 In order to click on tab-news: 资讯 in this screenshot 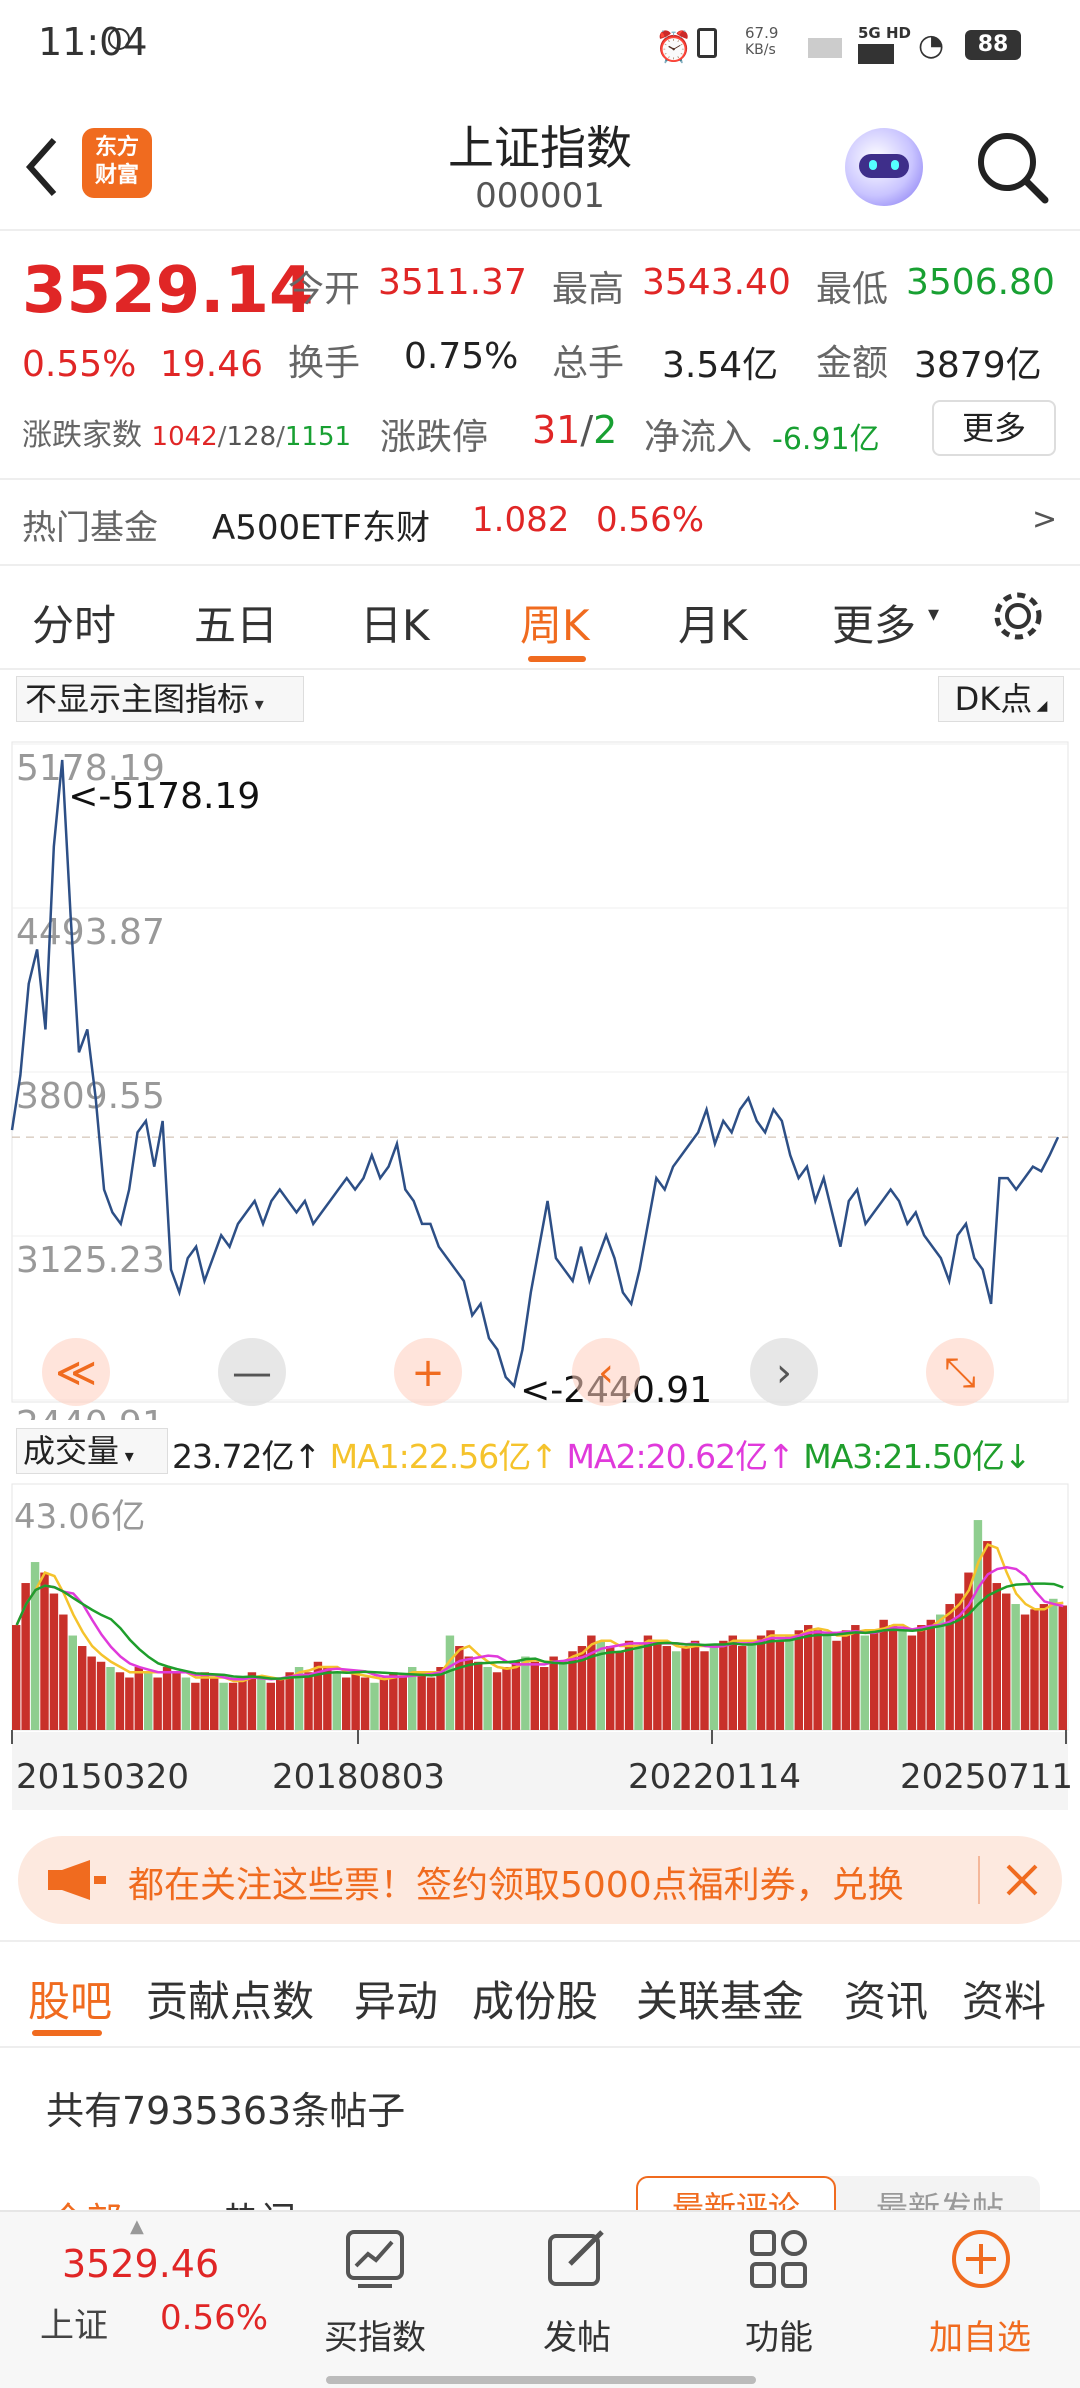, I will do `click(886, 1998)`.